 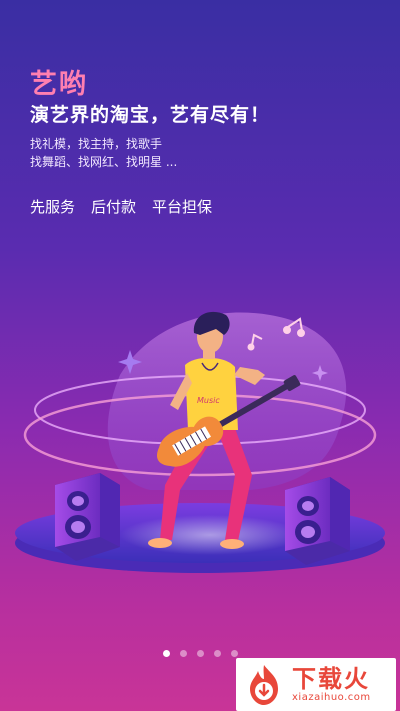 What do you see at coordinates (182, 207) in the screenshot?
I see `feature-platform-guarantee: 平台担保` at bounding box center [182, 207].